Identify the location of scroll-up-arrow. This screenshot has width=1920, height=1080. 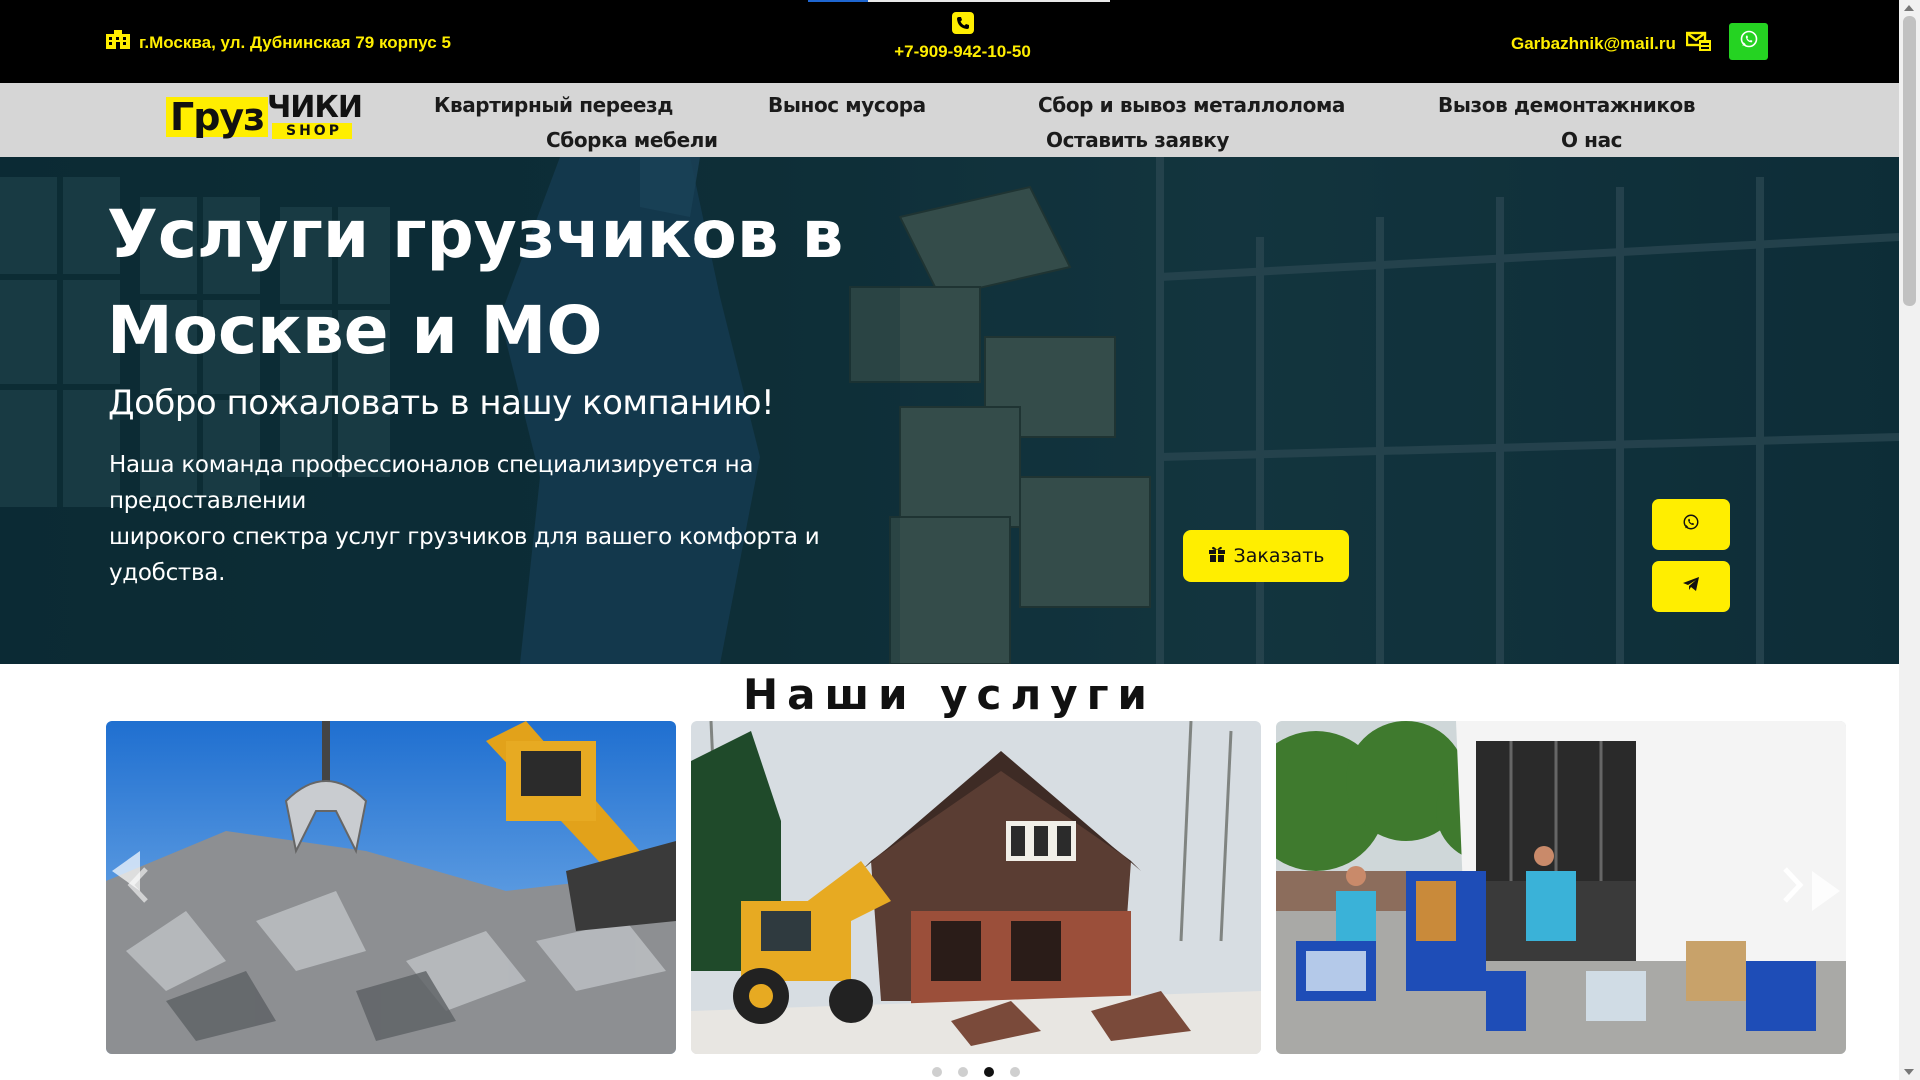
(1909, 8).